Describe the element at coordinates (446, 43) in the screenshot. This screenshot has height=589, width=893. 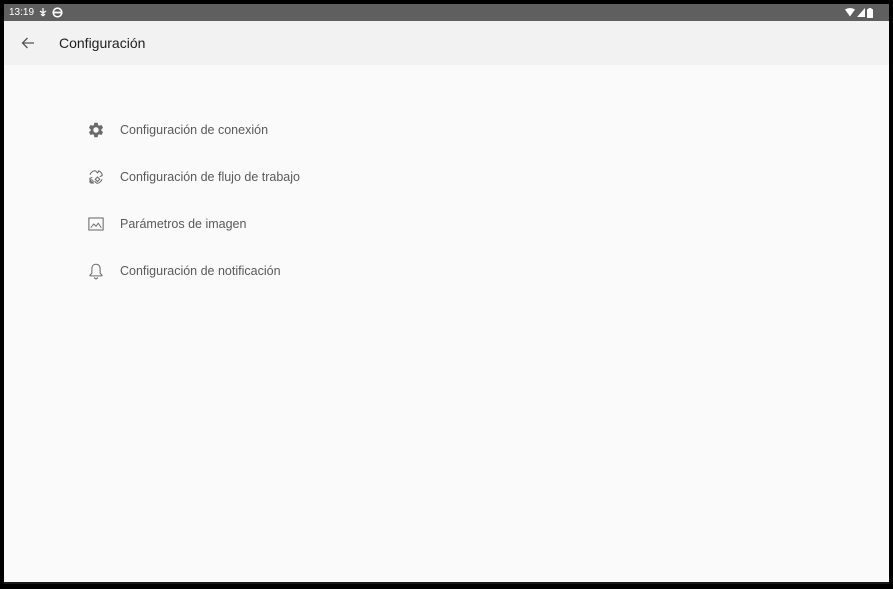
I see `app-bar: Configuración` at that location.